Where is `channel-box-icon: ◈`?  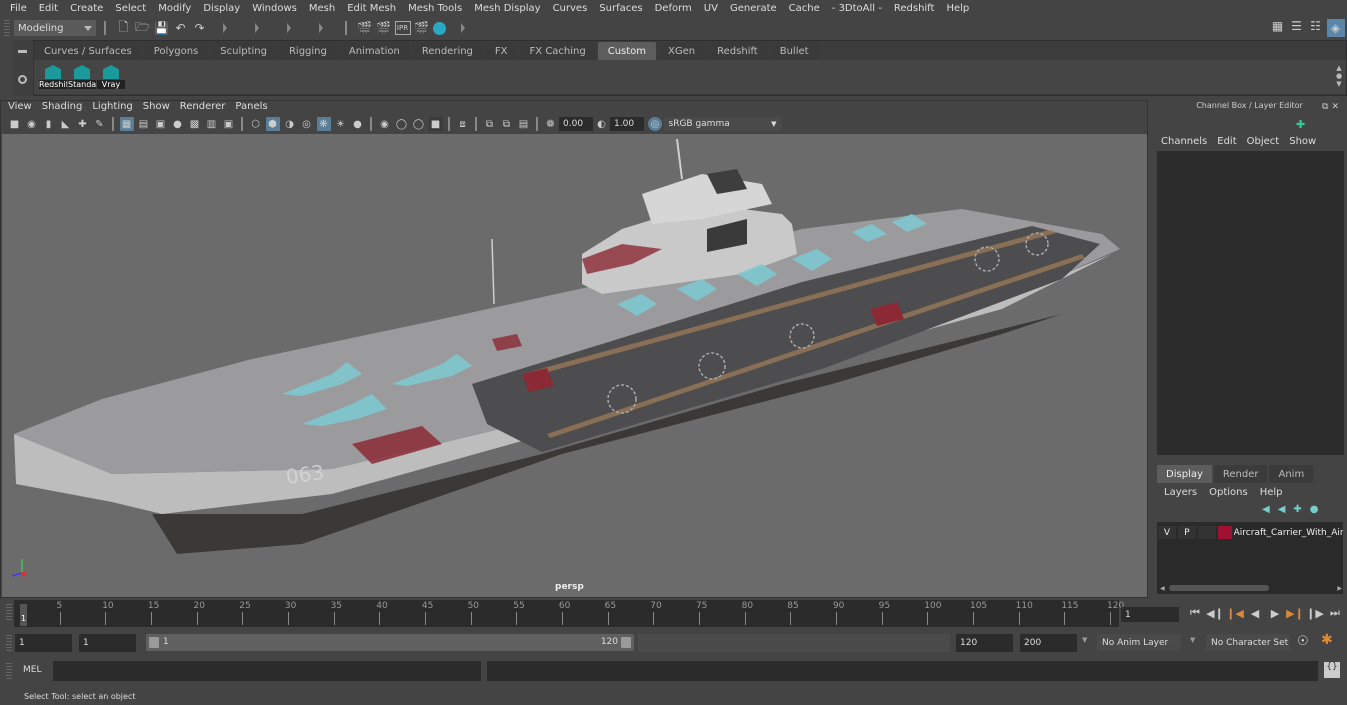 channel-box-icon: ◈ is located at coordinates (1335, 28).